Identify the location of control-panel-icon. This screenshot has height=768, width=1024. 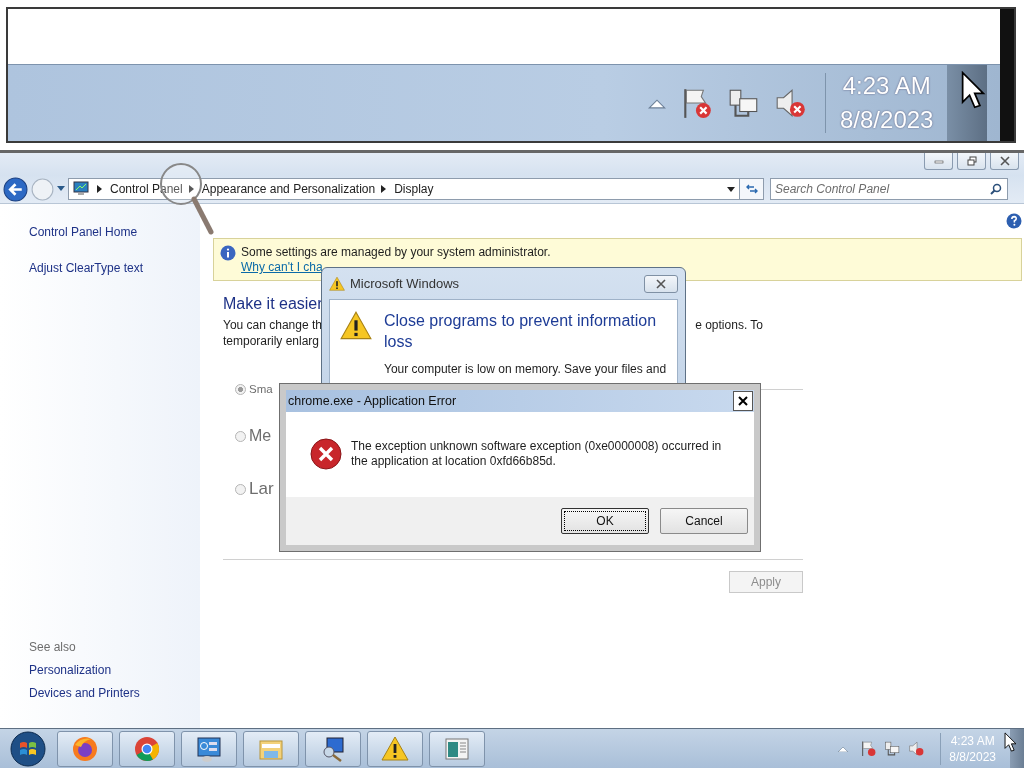
(209, 748).